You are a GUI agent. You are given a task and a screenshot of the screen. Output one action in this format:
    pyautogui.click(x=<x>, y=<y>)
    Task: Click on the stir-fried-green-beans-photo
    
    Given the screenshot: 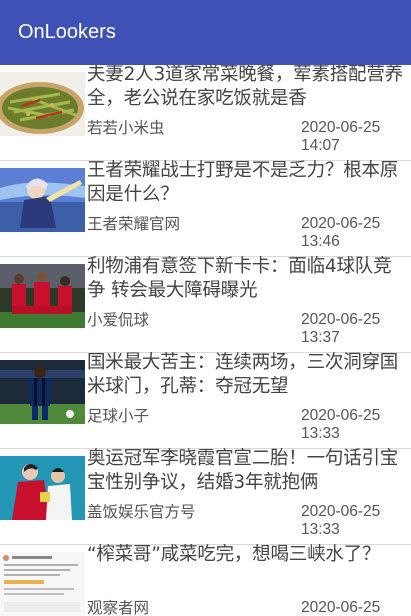 What is the action you would take?
    pyautogui.click(x=42, y=104)
    